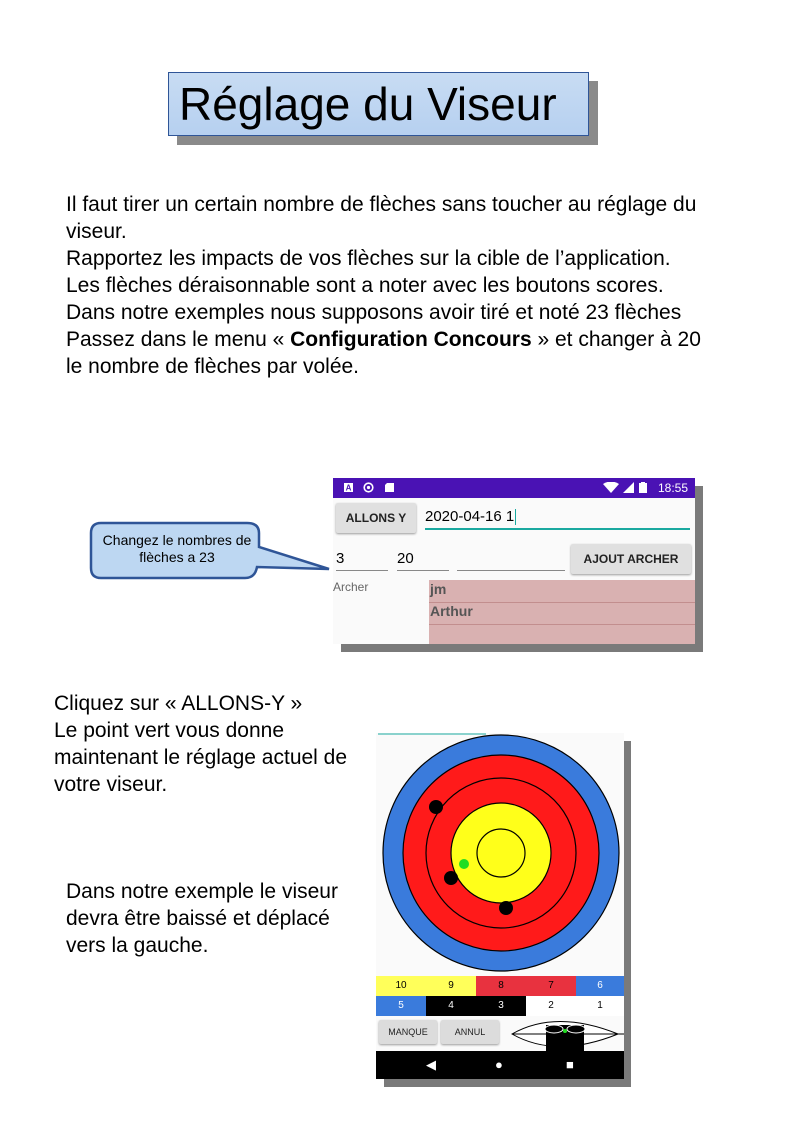 This screenshot has height=1123, width=794. Describe the element at coordinates (631, 559) in the screenshot. I see `add-archer-button: AJOUT ARCHER` at that location.